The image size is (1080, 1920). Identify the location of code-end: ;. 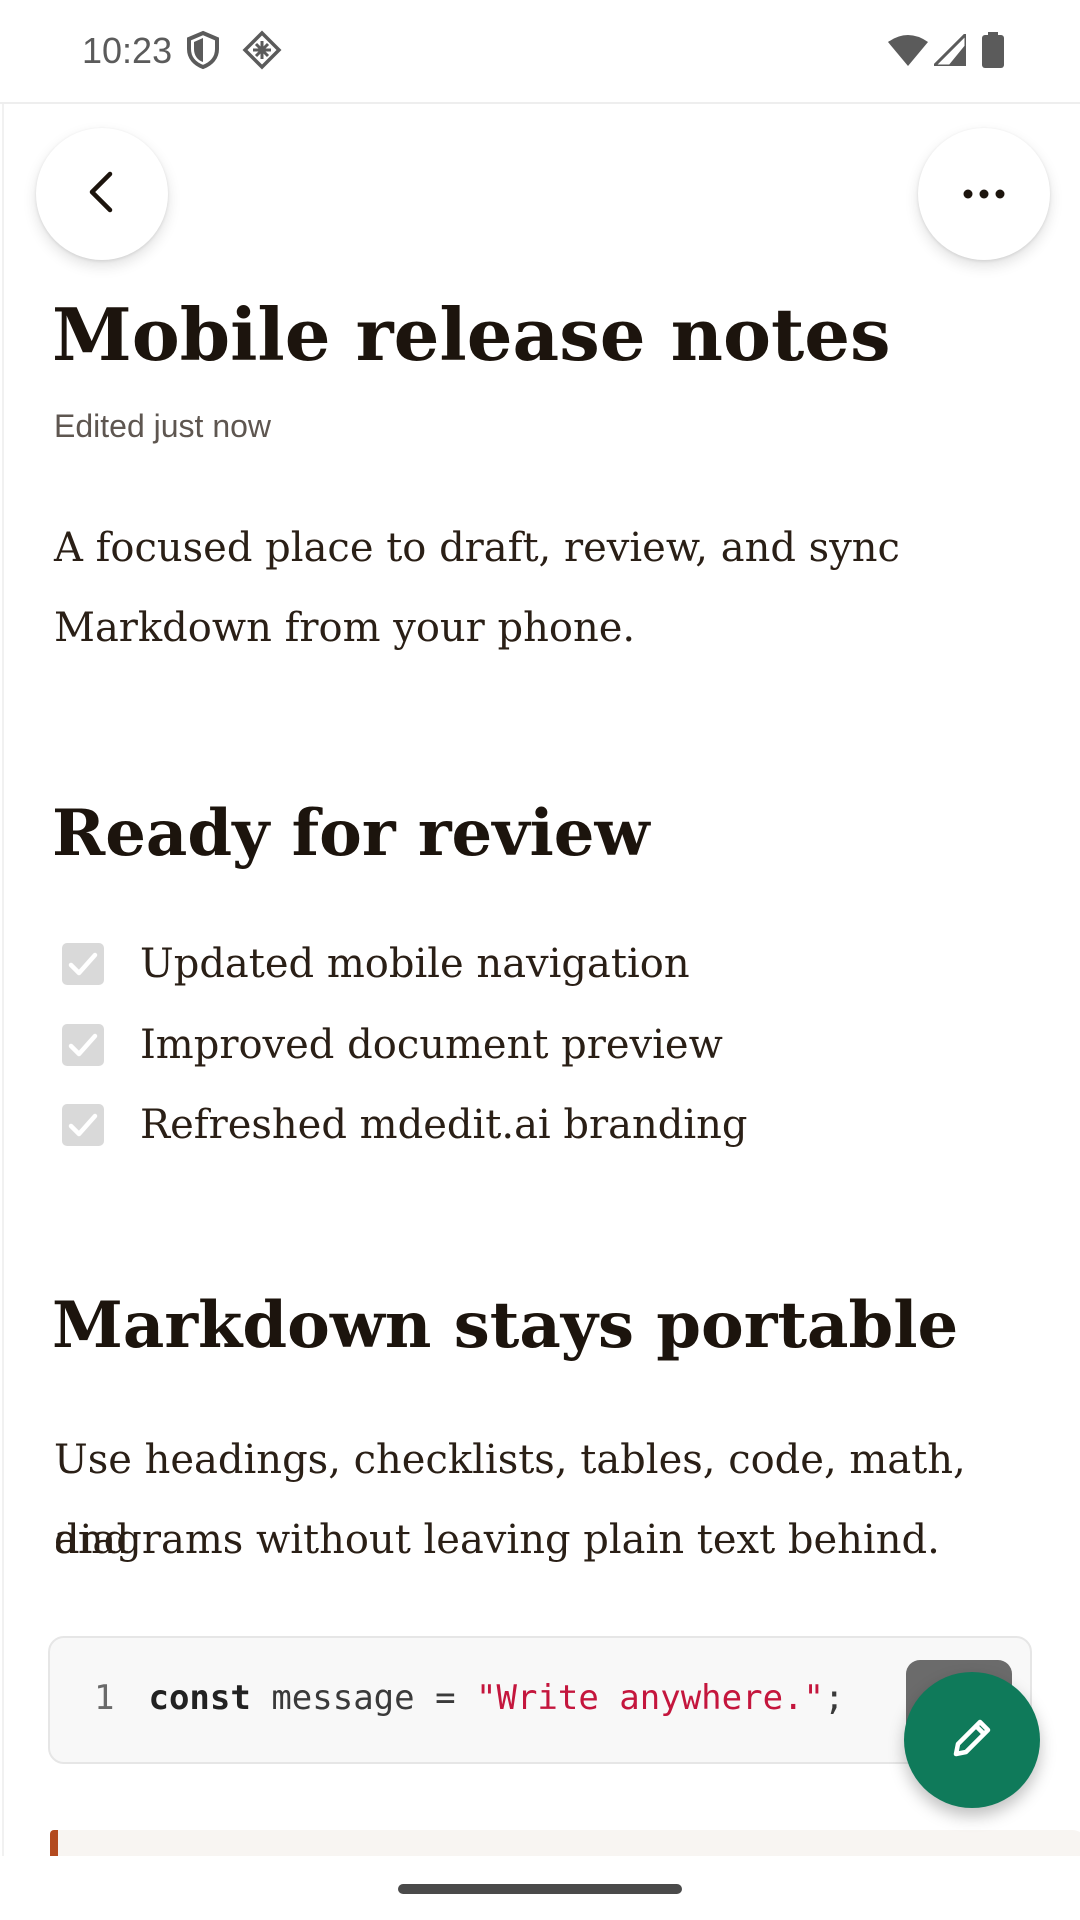
(834, 1698).